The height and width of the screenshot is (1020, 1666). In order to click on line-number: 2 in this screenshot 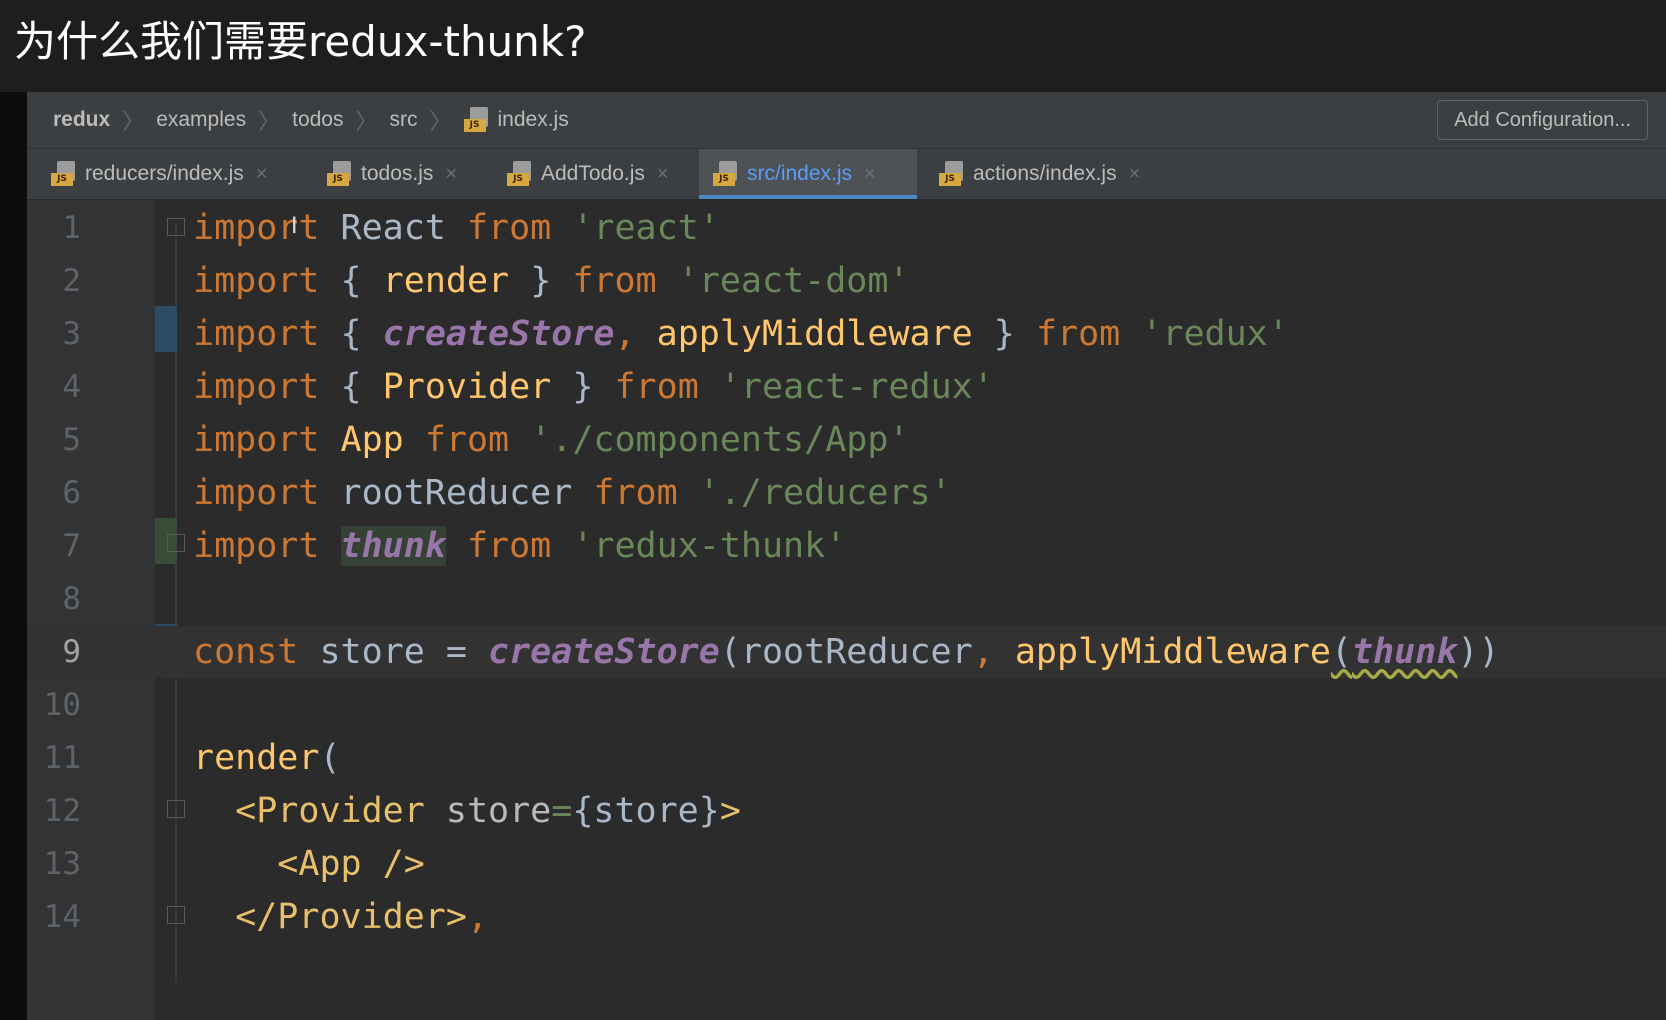, I will do `click(71, 281)`.